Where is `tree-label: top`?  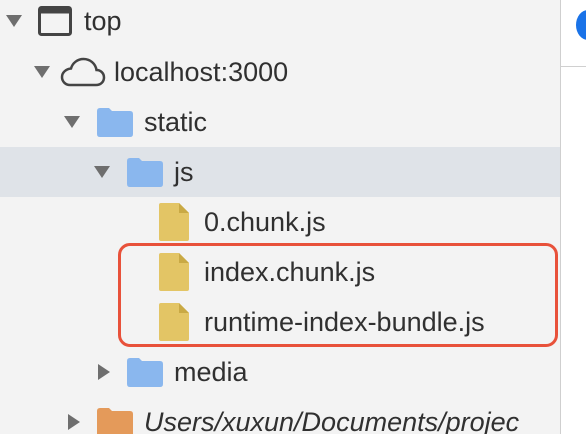 tree-label: top is located at coordinates (103, 21).